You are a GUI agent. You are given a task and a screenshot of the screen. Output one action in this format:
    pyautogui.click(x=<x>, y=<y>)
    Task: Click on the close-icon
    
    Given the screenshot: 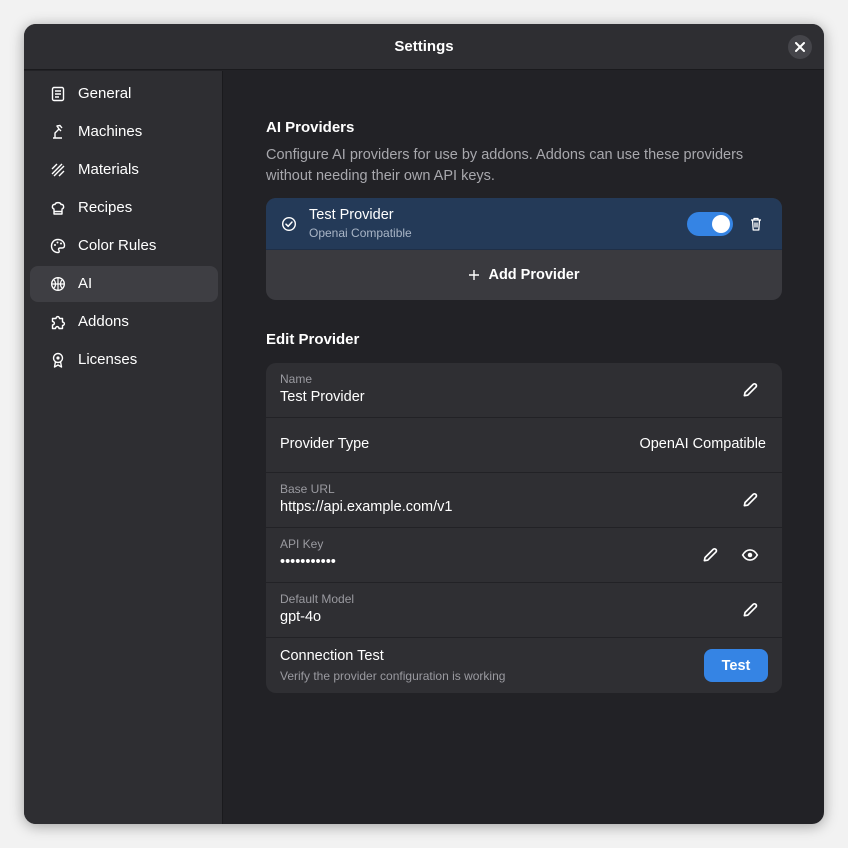 What is the action you would take?
    pyautogui.click(x=800, y=47)
    